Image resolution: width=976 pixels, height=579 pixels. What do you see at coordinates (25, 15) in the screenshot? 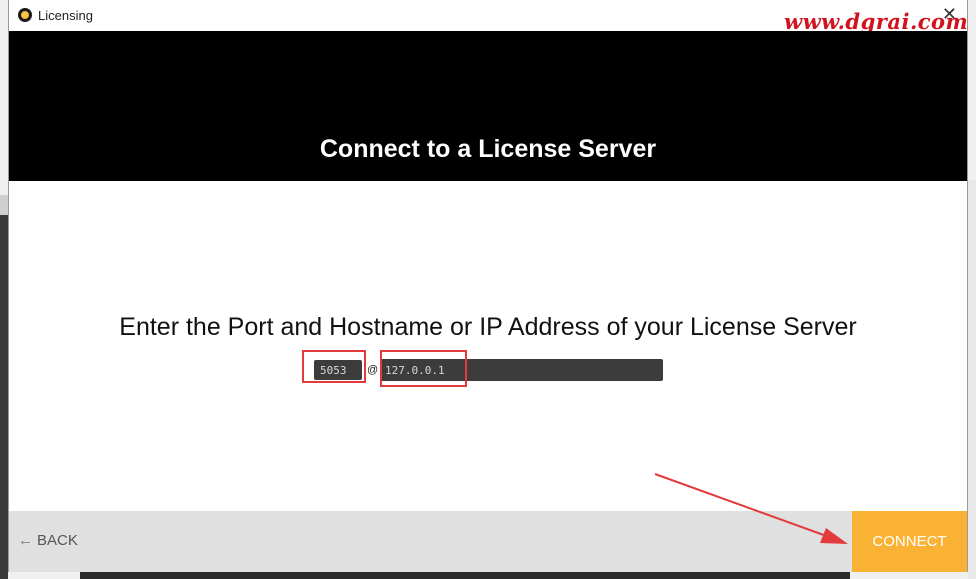
I see `app-logo-icon` at bounding box center [25, 15].